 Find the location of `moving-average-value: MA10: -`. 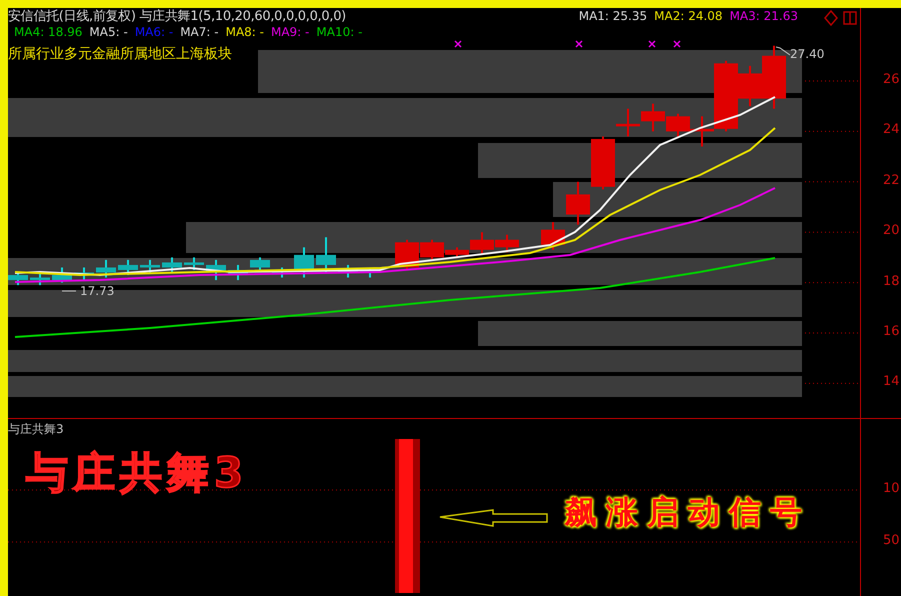

moving-average-value: MA10: - is located at coordinates (339, 32).